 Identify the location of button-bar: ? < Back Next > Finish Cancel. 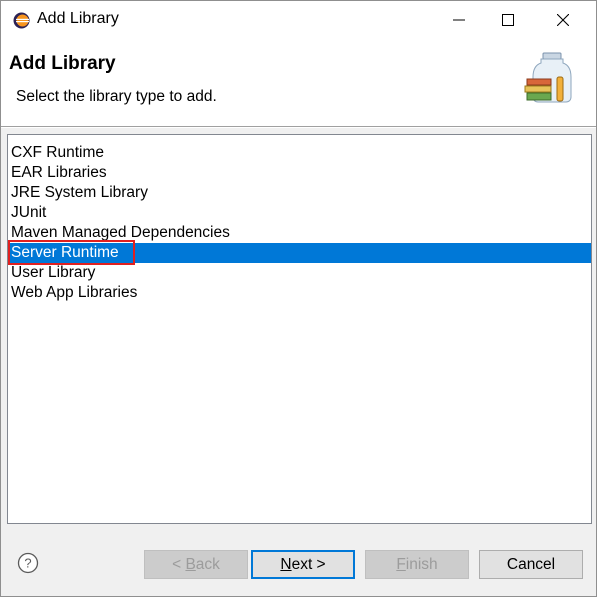
(298, 564).